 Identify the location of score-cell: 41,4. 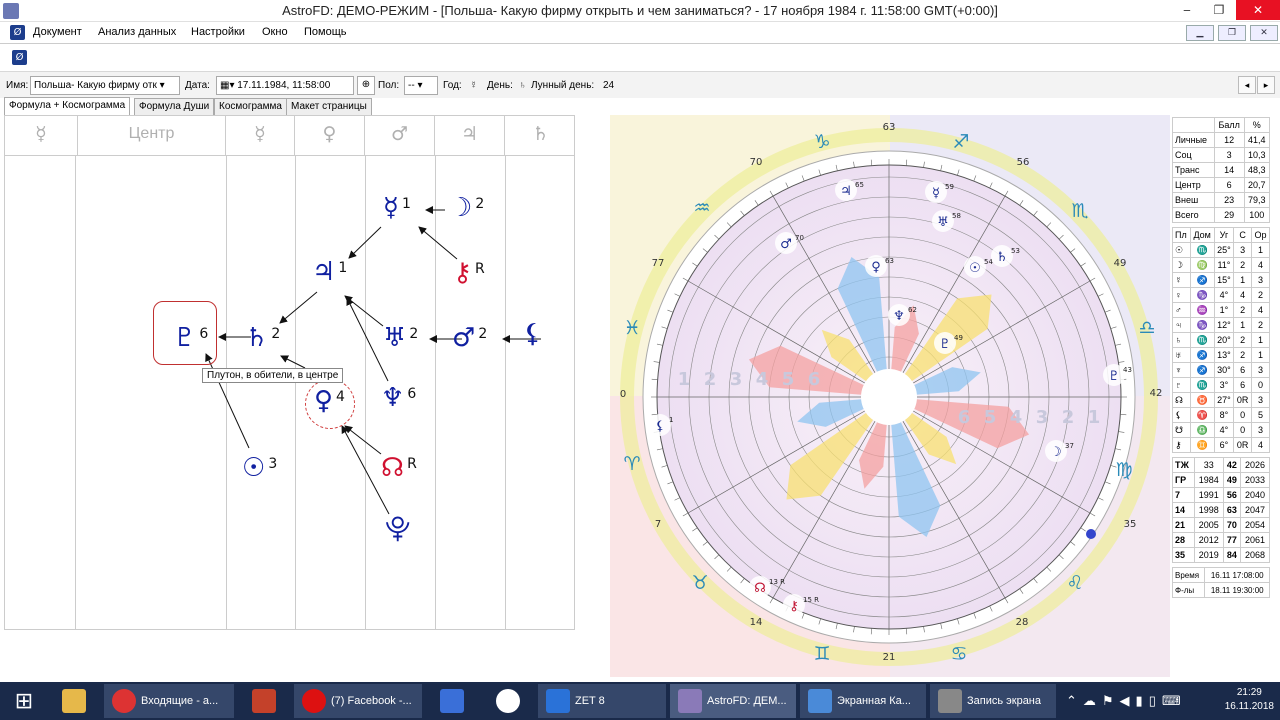
(1257, 140).